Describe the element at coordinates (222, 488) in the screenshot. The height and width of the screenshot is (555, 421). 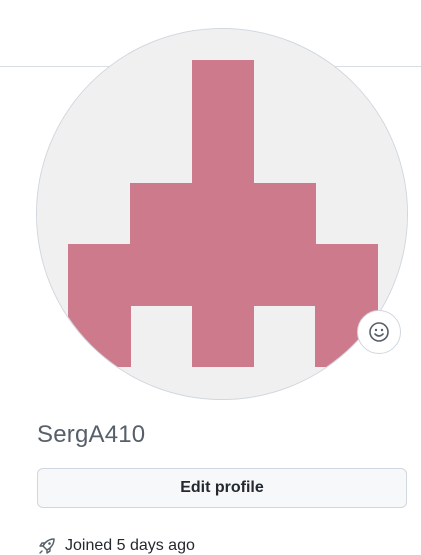
I see `edit-profile-button: Edit profile` at that location.